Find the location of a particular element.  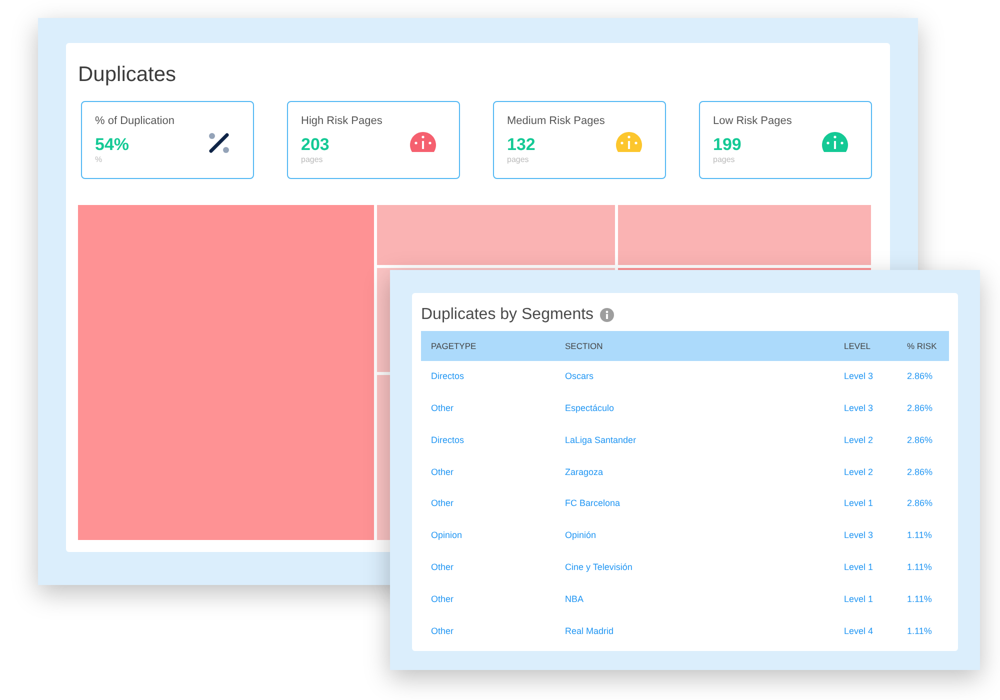

stat-unit: % is located at coordinates (99, 160).